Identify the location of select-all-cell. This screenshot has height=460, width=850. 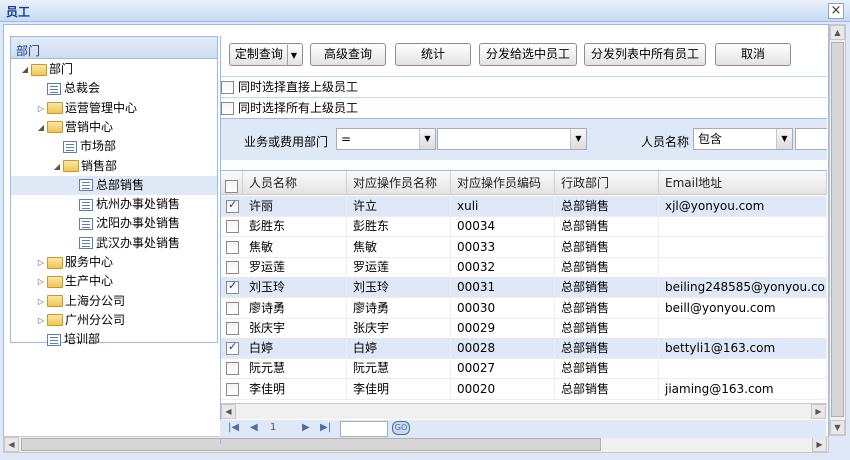
(232, 183).